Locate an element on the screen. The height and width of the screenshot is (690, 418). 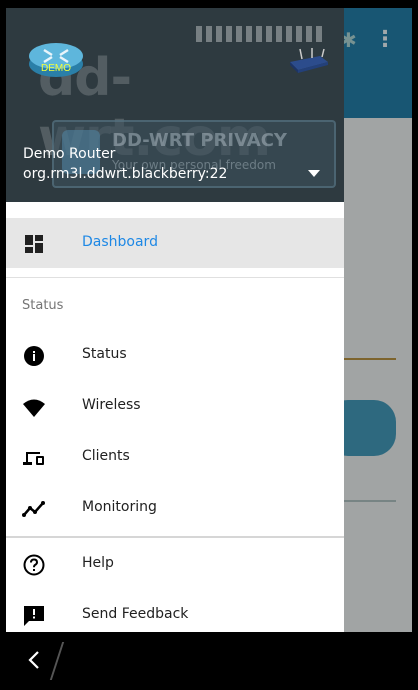
back-arrow-icon is located at coordinates (35, 660).